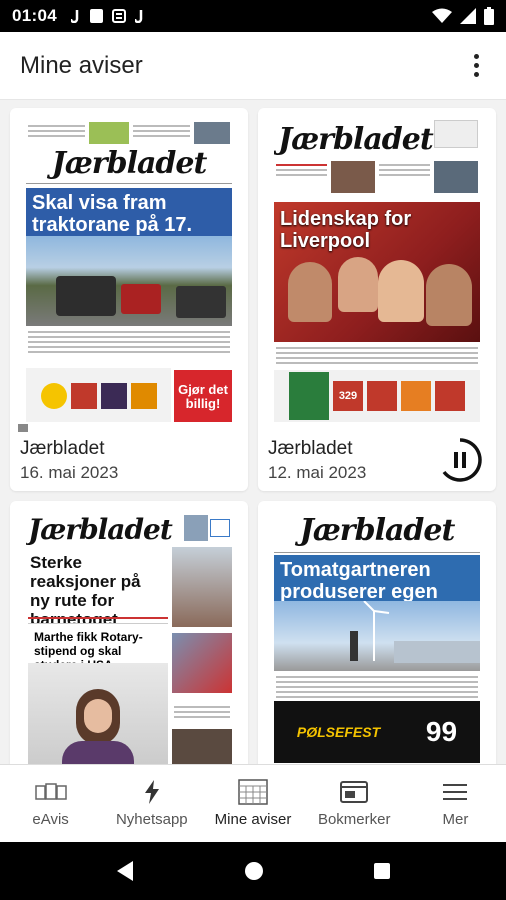 This screenshot has height=900, width=506. What do you see at coordinates (138, 16) in the screenshot?
I see `notification-j2-icon` at bounding box center [138, 16].